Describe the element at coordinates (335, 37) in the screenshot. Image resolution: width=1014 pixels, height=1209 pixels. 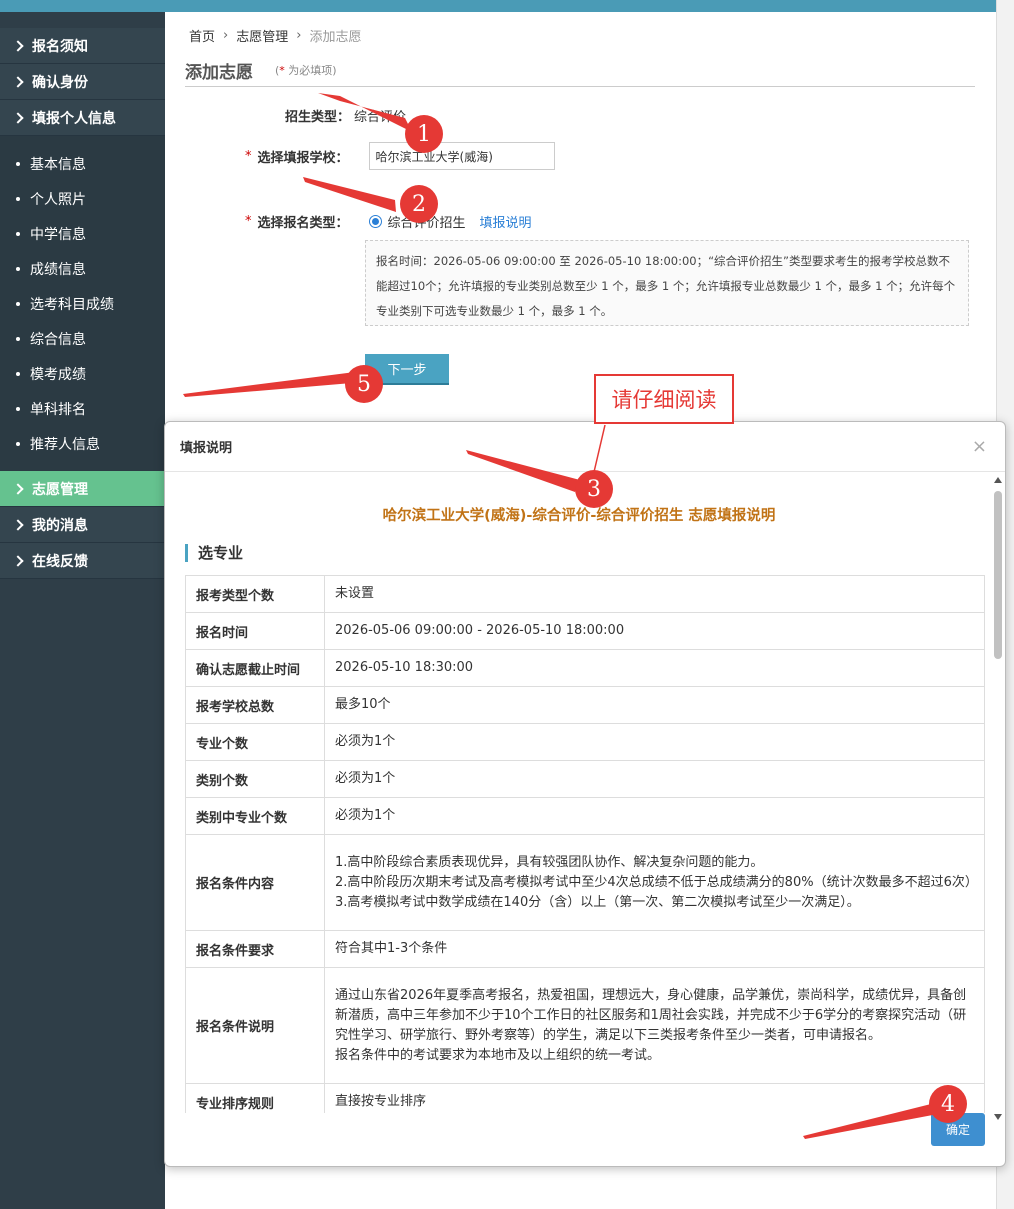
I see `breadcrumb-current: 添加志愿` at that location.